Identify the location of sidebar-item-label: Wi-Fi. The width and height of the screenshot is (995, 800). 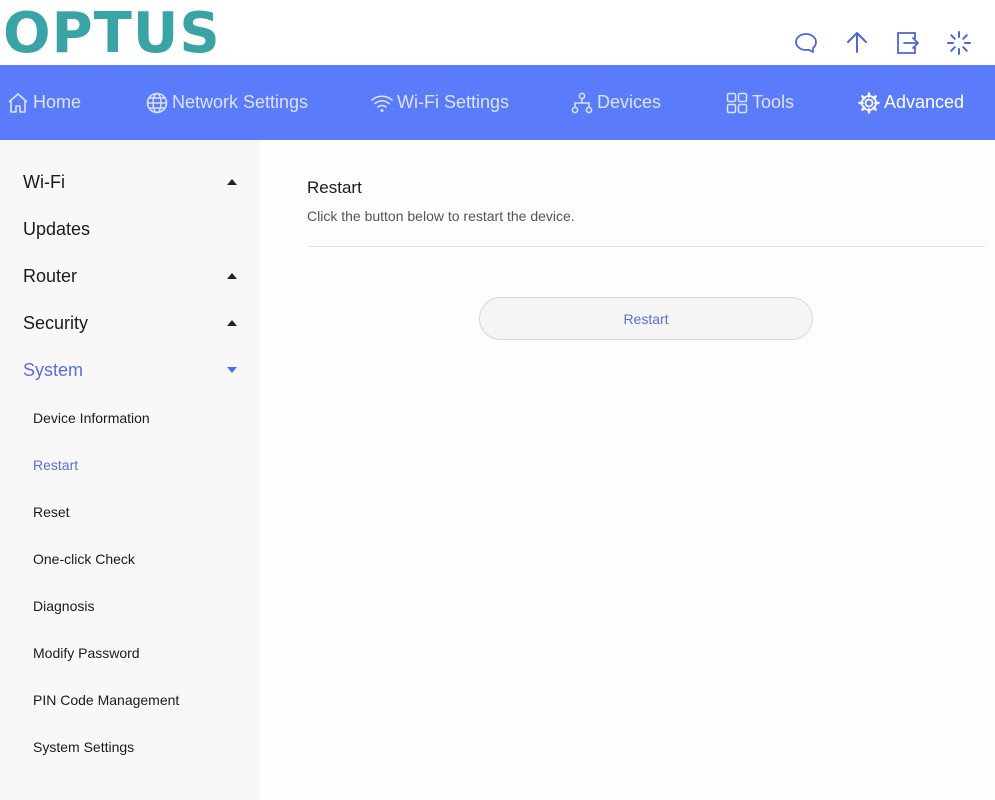
(44, 181).